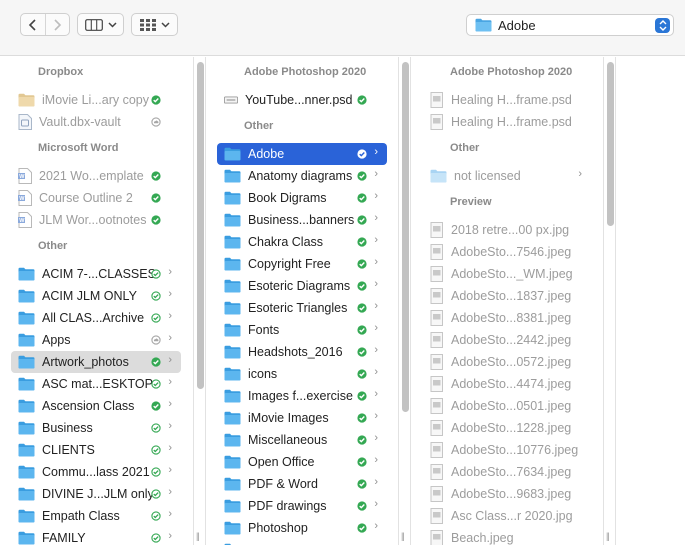 Image resolution: width=685 pixels, height=545 pixels. I want to click on folder-row: ›, so click(302, 542).